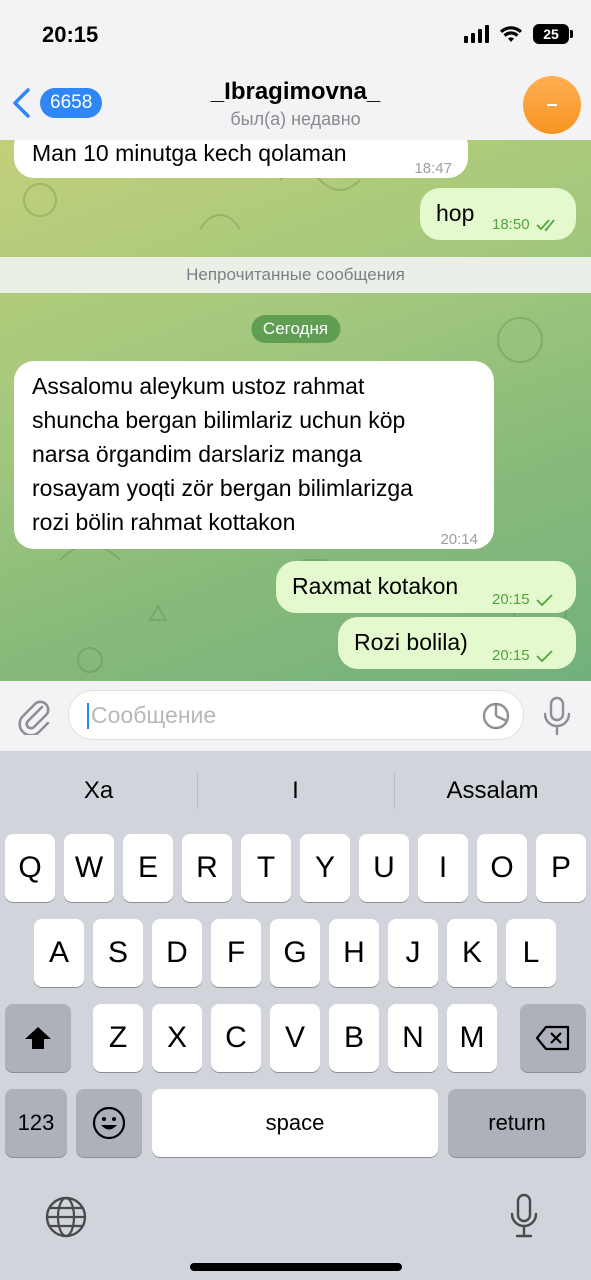 This screenshot has height=1280, width=591. What do you see at coordinates (502, 868) in the screenshot?
I see `key-o: O` at bounding box center [502, 868].